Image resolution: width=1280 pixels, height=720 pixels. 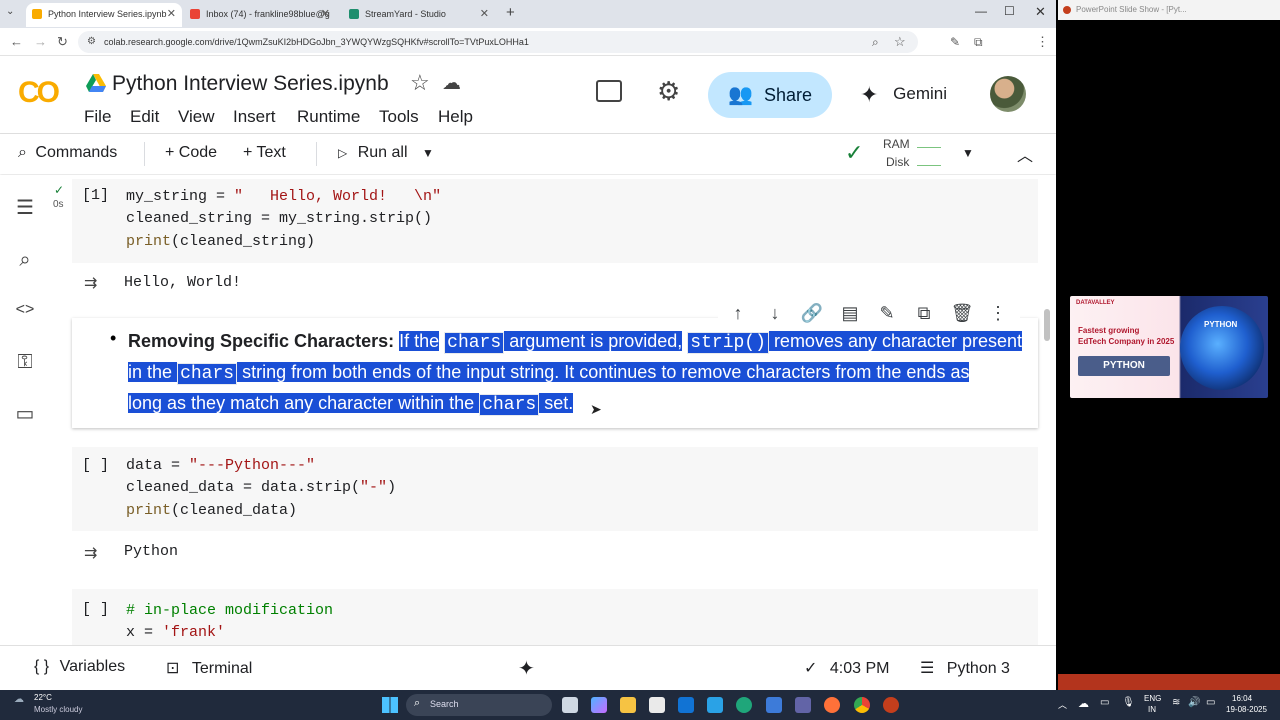 I want to click on menu-runtime: Runtime, so click(x=328, y=117).